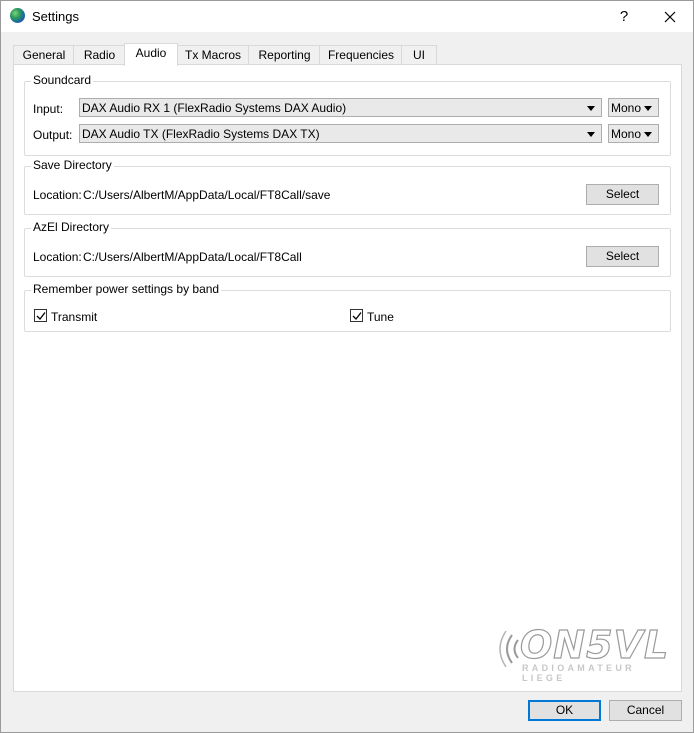  I want to click on on5vl-watermark-logo: ON5VL RADIOAMATEUR LIEGE, so click(585, 652).